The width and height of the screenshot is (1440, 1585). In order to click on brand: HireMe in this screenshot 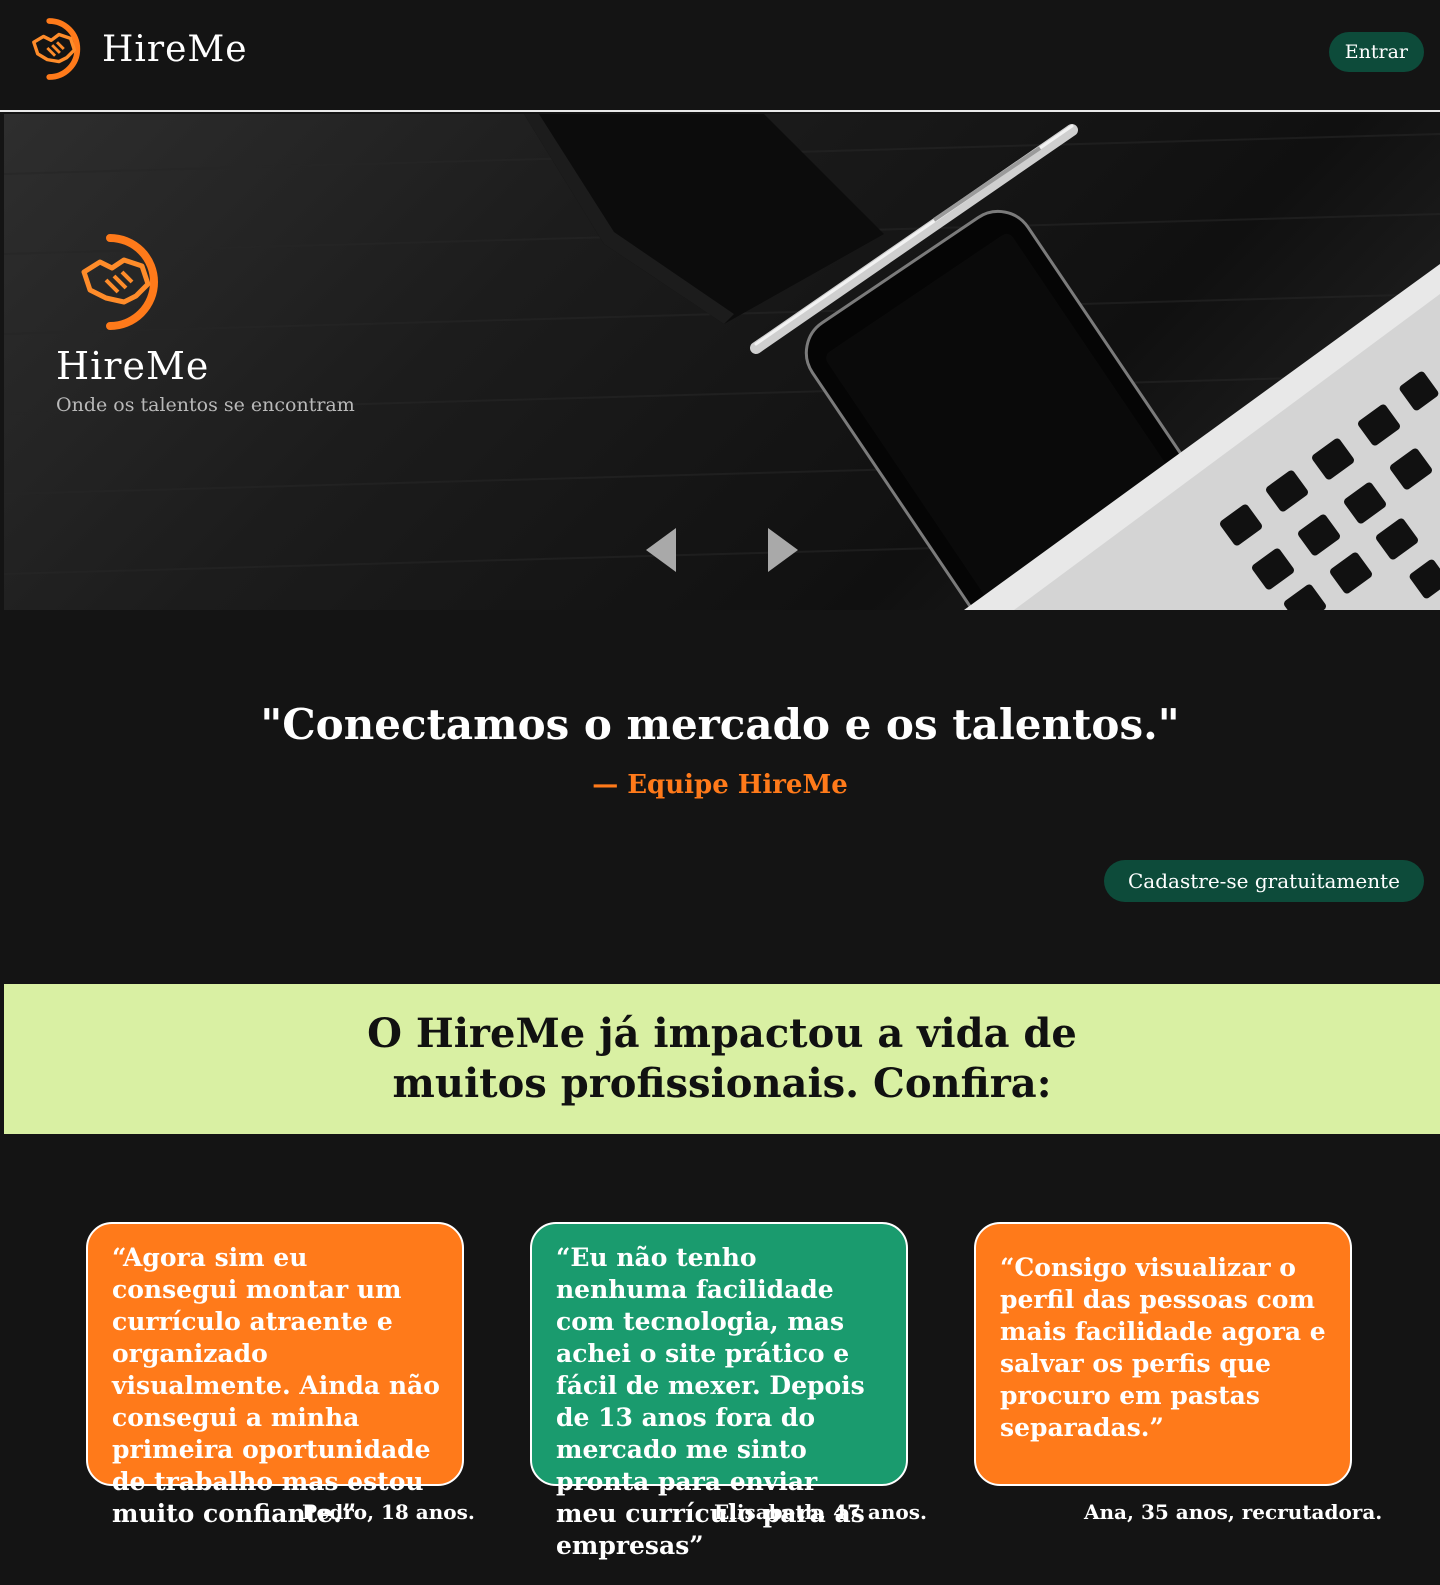, I will do `click(138, 49)`.